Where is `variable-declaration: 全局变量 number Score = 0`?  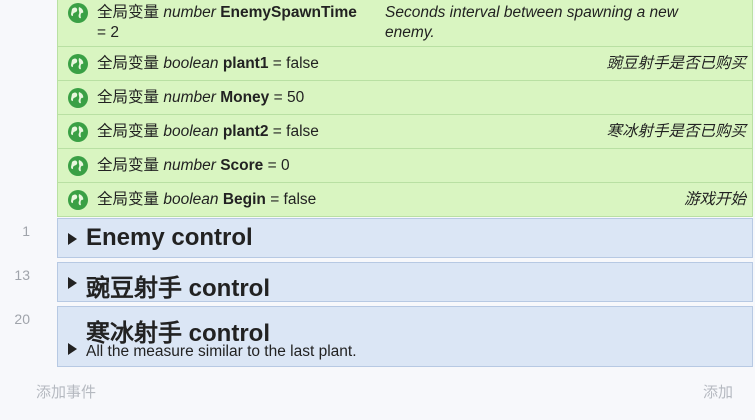
variable-declaration: 全局变量 number Score = 0 is located at coordinates (193, 166).